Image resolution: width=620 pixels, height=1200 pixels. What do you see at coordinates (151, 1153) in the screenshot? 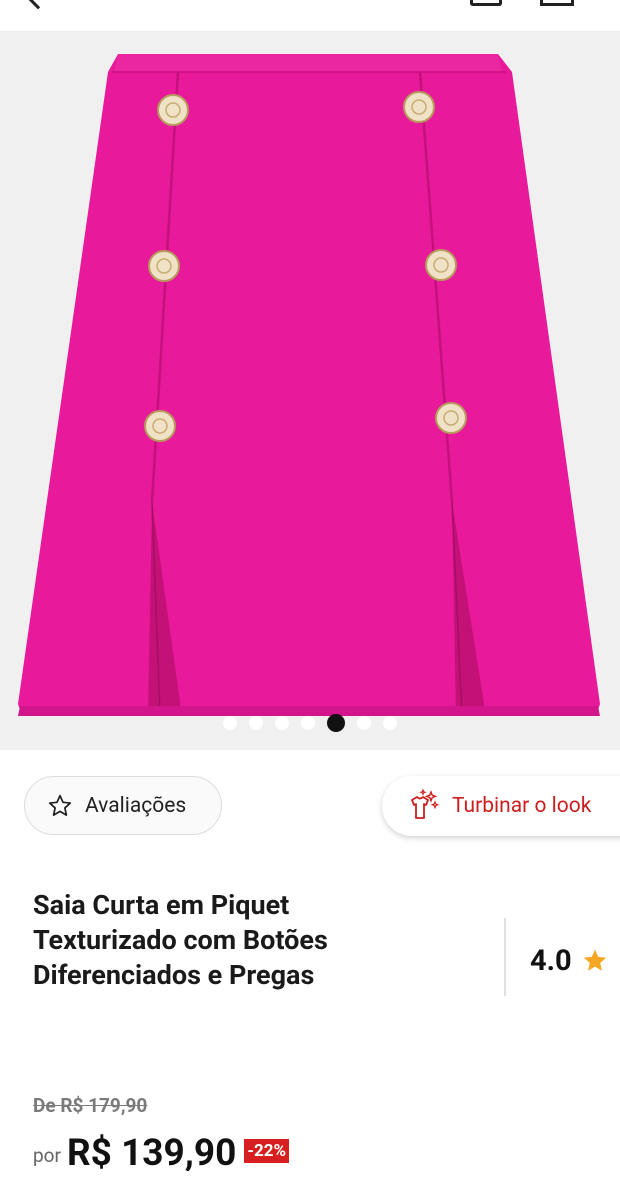
I see `current-price: R$ 139,90` at bounding box center [151, 1153].